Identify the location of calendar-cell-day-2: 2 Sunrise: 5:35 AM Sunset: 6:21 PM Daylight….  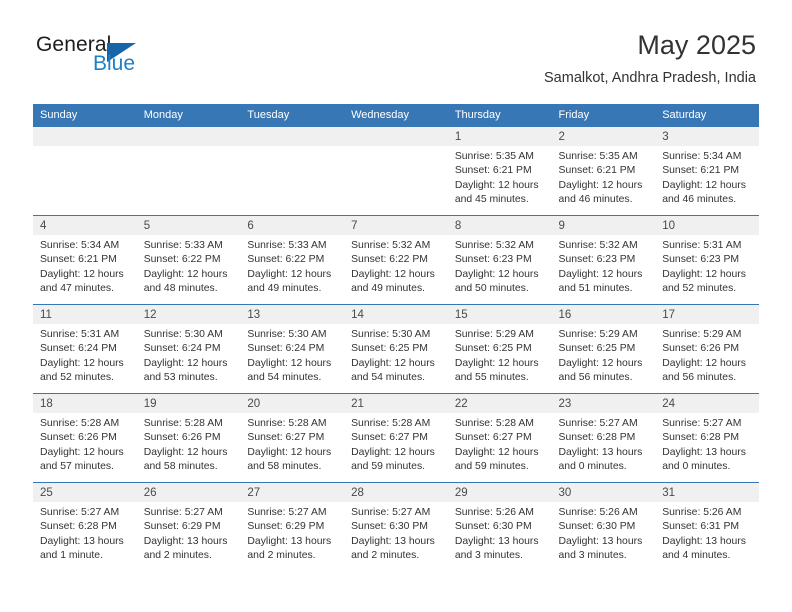
(603, 171).